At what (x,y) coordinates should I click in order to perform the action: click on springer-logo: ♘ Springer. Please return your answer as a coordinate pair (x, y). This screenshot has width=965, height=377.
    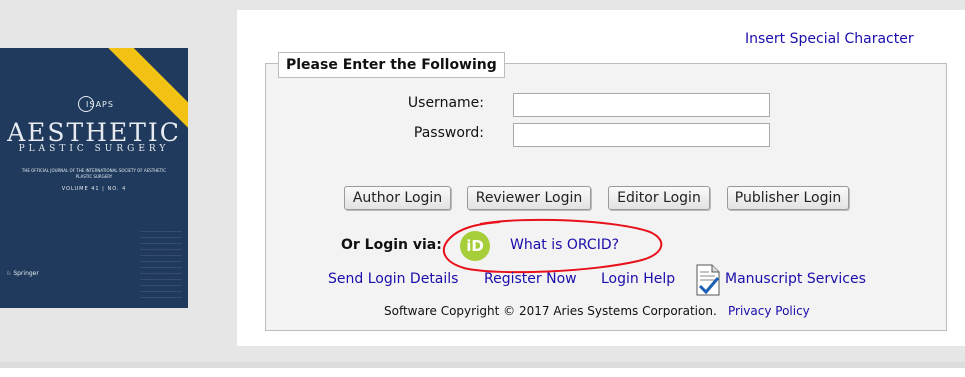
    Looking at the image, I should click on (22, 273).